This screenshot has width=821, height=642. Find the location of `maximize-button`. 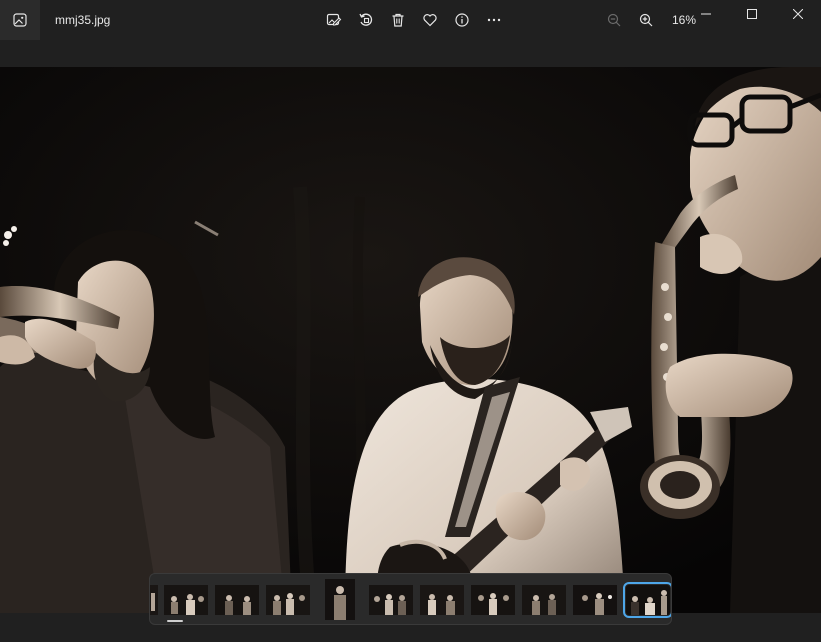

maximize-button is located at coordinates (752, 14).